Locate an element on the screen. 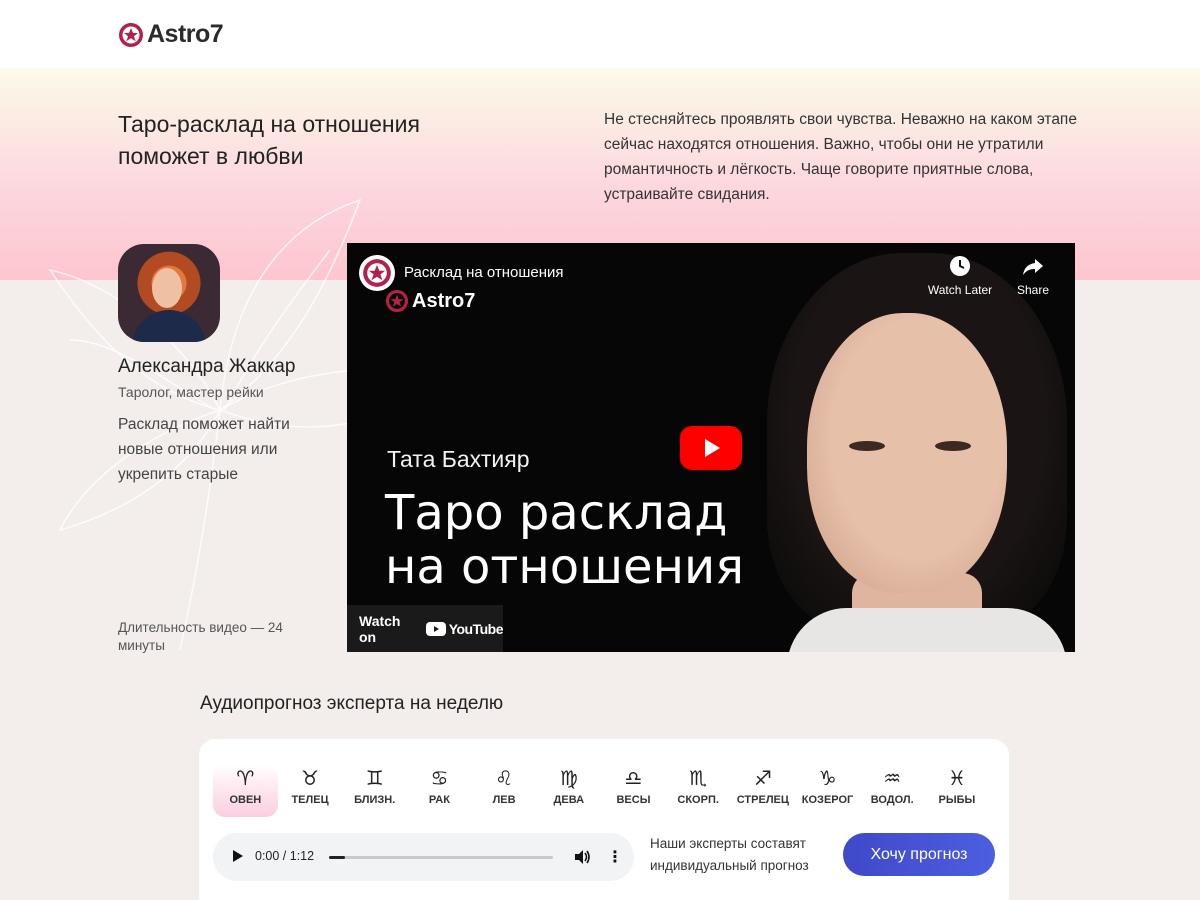  video-brand-logo: Astro7 is located at coordinates (430, 301).